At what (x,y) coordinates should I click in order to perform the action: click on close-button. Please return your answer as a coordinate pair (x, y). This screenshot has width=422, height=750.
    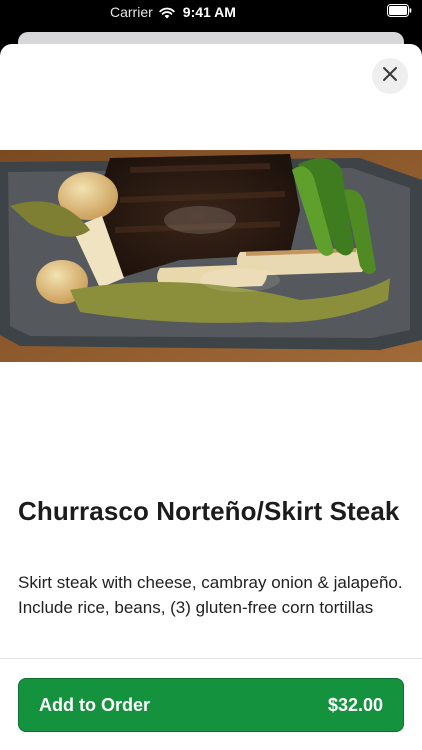
    Looking at the image, I should click on (390, 76).